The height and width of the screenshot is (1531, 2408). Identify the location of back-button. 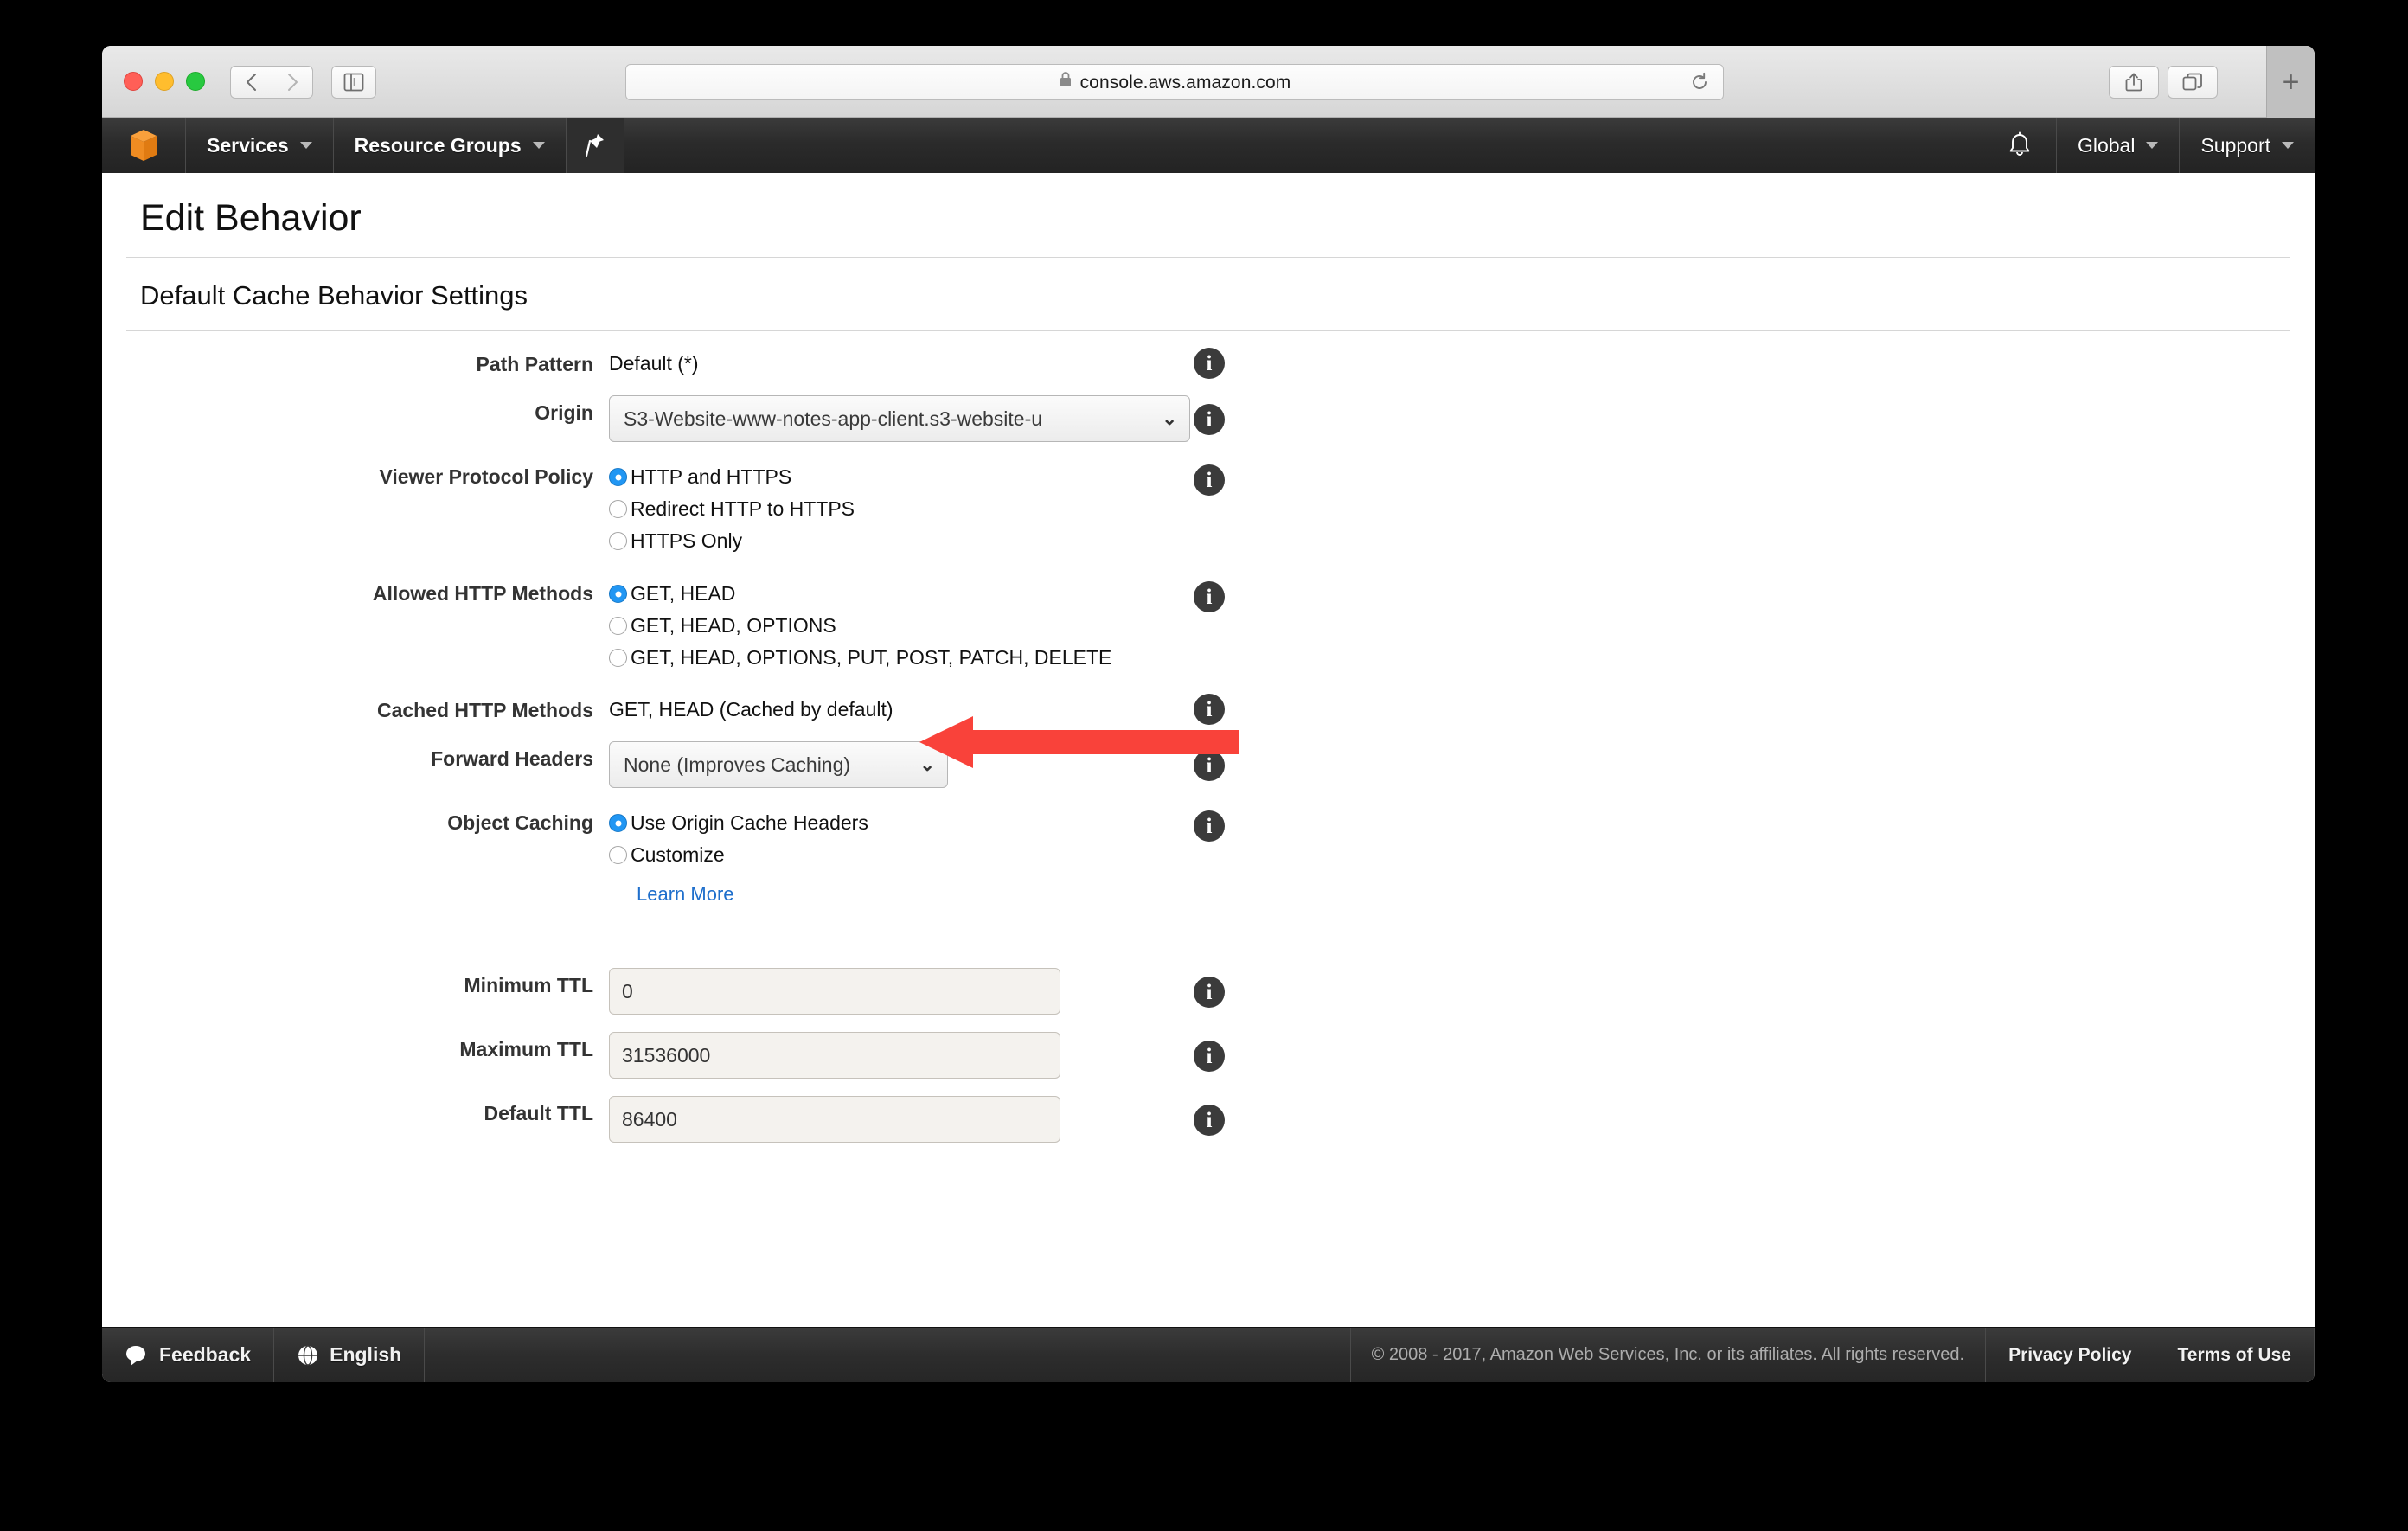
(251, 82).